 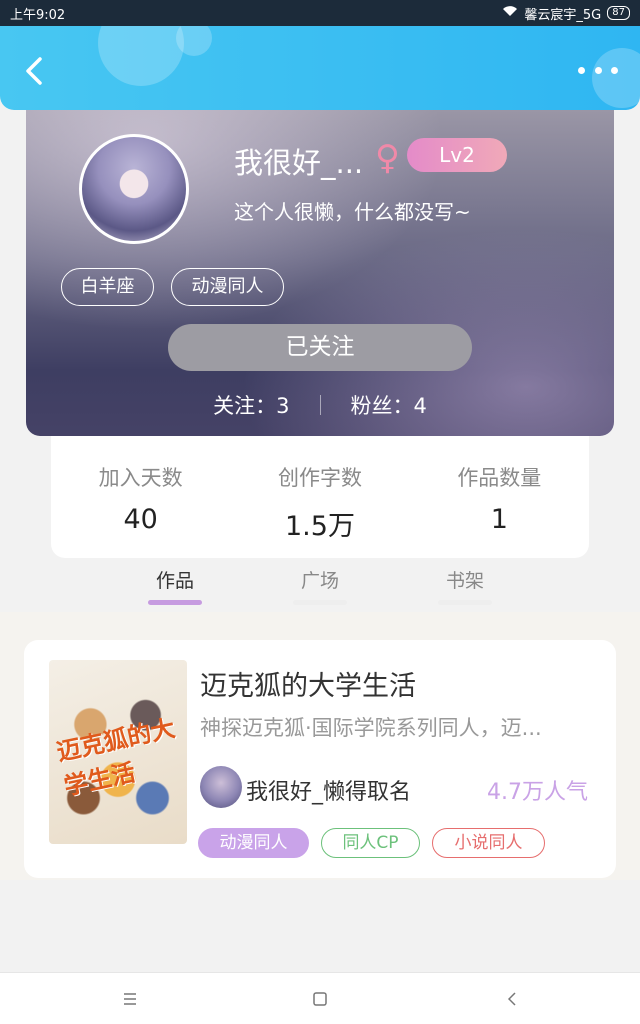 What do you see at coordinates (319, 478) in the screenshot?
I see `stat-label: 创作字数` at bounding box center [319, 478].